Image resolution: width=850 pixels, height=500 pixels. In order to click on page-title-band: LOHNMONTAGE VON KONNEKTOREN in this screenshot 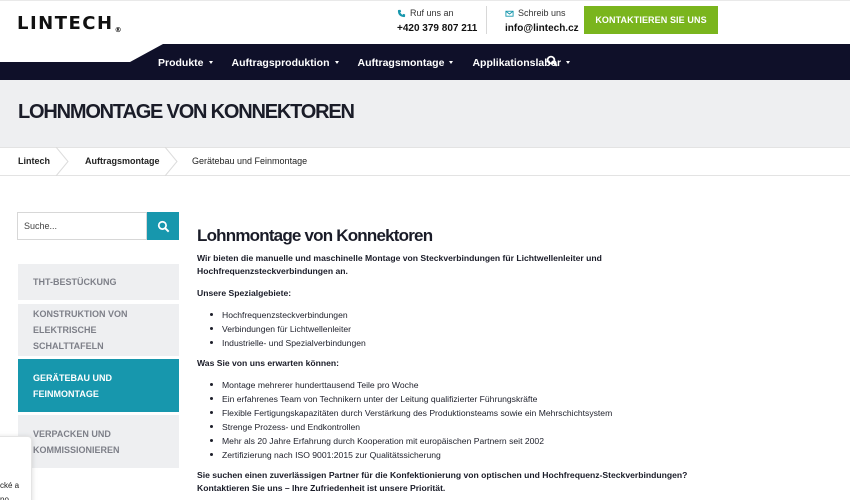, I will do `click(425, 113)`.